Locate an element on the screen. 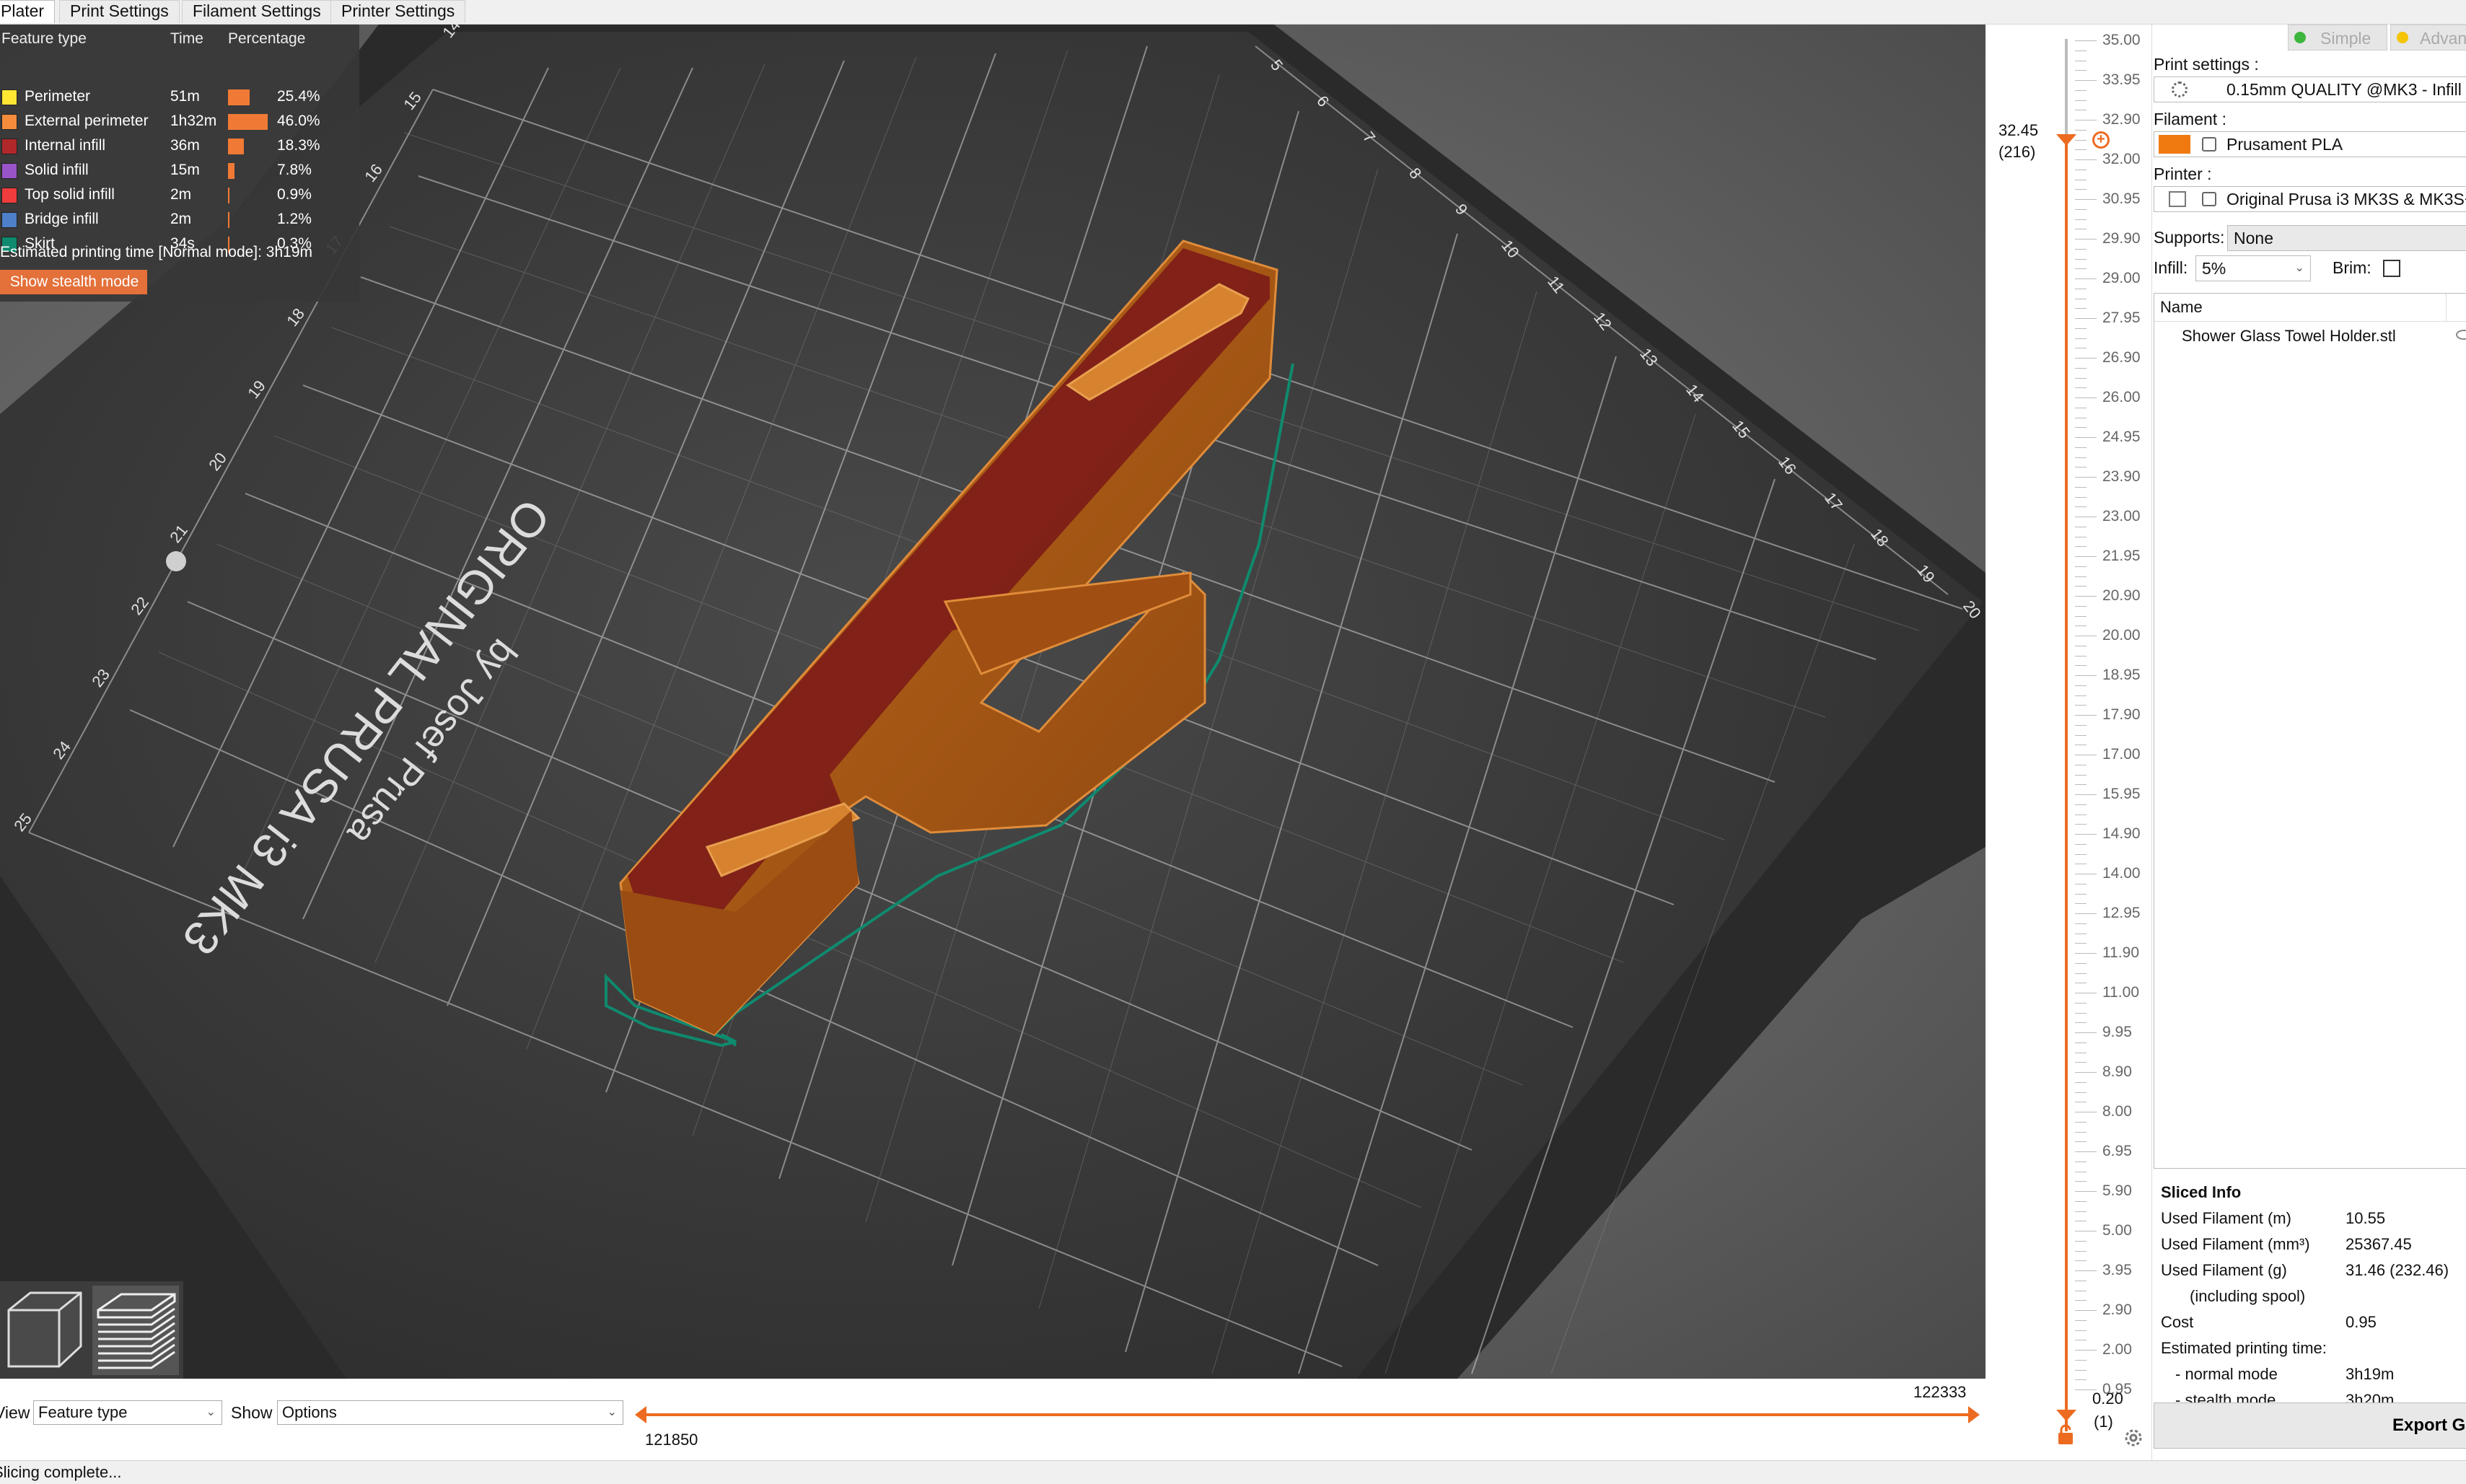  show-options-select: Options ⌄ is located at coordinates (450, 1412).